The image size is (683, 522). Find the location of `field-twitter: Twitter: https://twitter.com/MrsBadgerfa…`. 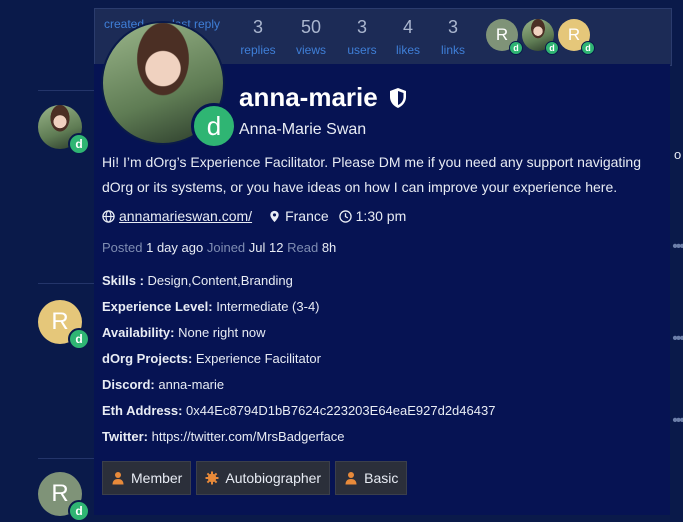

field-twitter: Twitter: https://twitter.com/MrsBadgerfa… is located at coordinates (298, 441).